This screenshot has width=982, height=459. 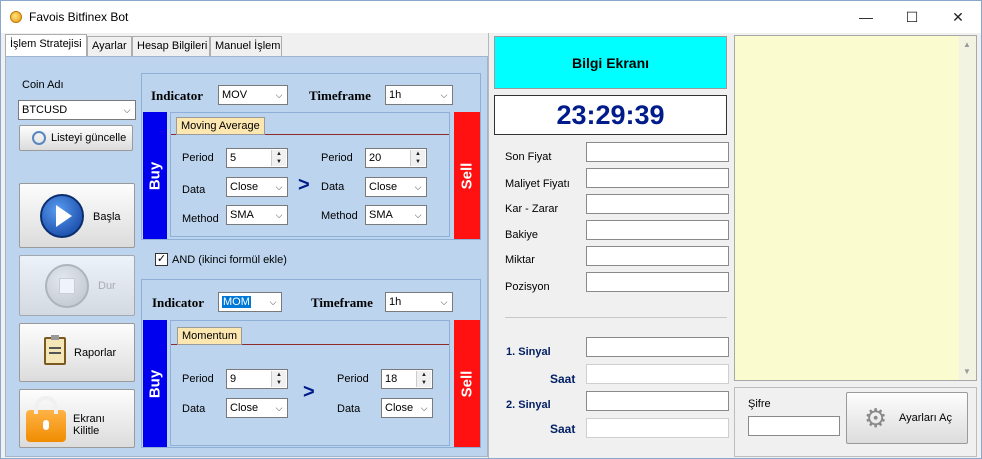 What do you see at coordinates (67, 286) in the screenshot?
I see `stop-icon` at bounding box center [67, 286].